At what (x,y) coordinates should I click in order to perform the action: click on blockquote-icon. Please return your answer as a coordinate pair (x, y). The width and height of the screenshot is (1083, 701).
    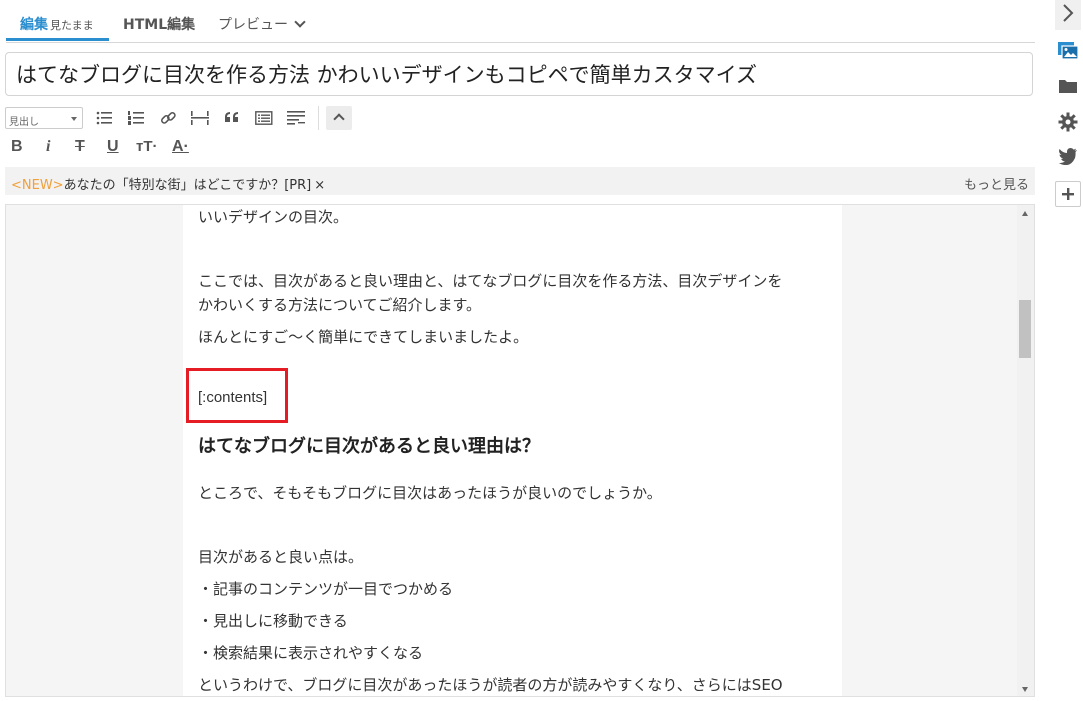
    Looking at the image, I should click on (231, 117).